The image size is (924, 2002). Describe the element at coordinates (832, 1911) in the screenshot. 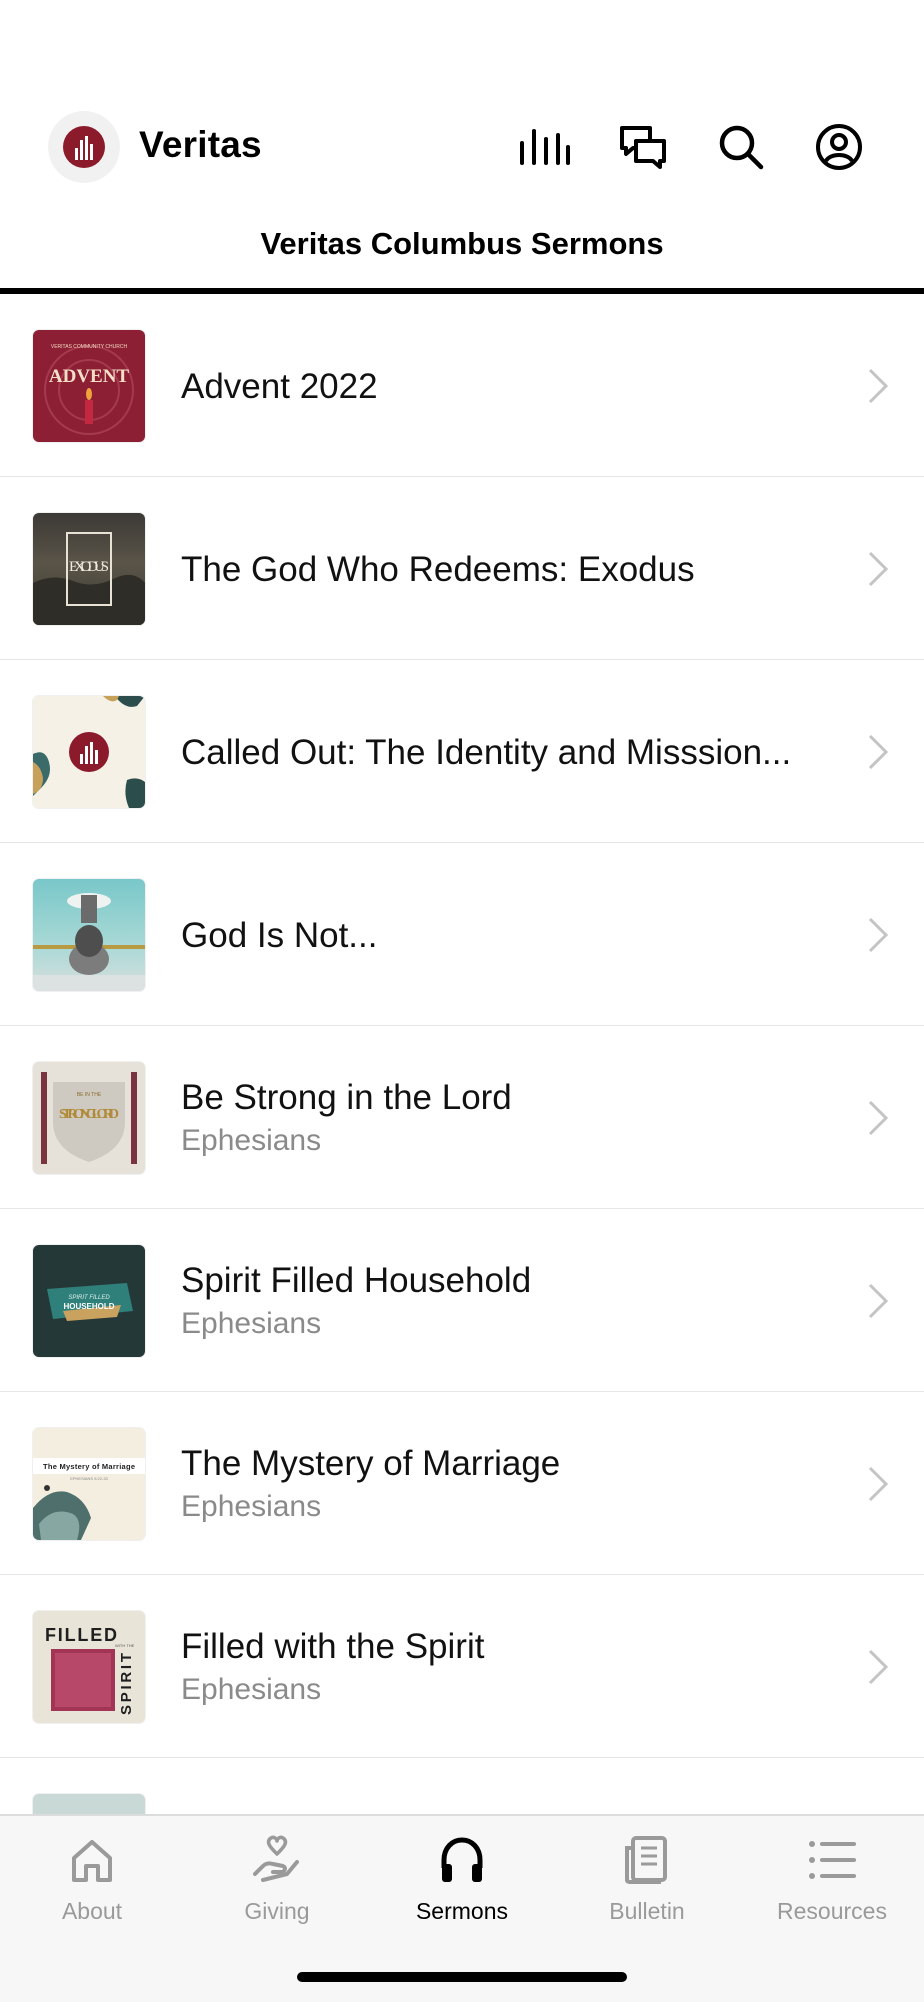

I see `tab-label: Resources` at that location.